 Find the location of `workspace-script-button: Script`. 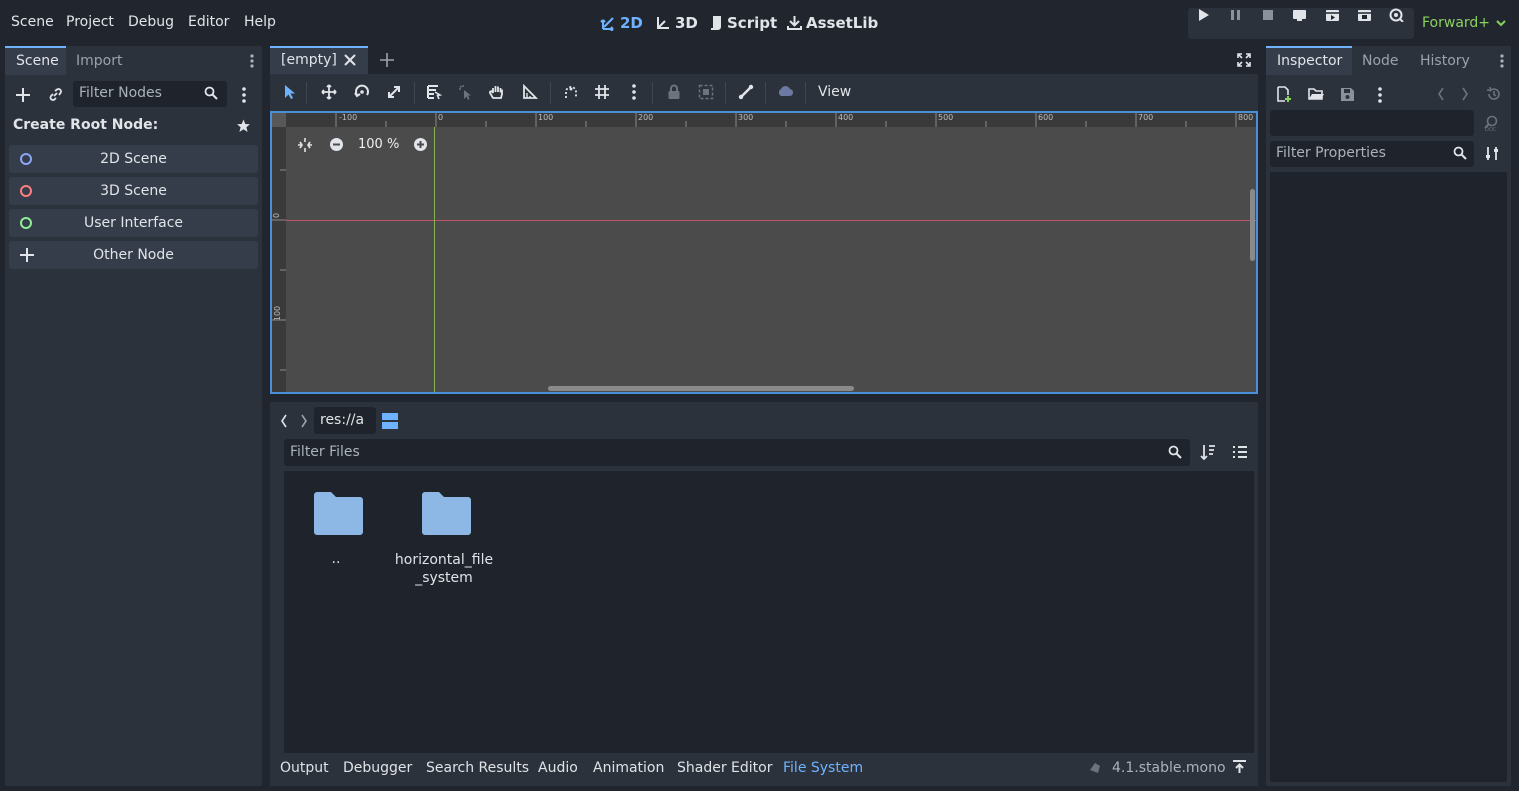

workspace-script-button: Script is located at coordinates (743, 23).